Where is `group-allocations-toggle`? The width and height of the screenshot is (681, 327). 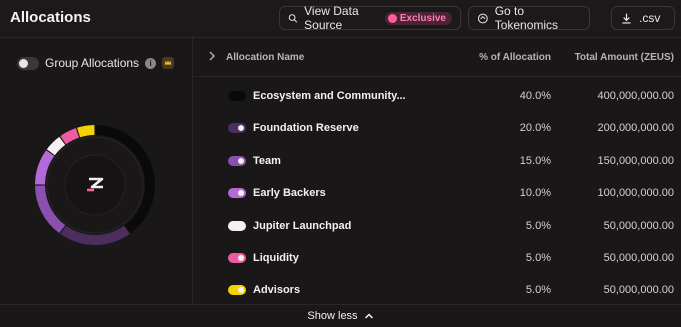
group-allocations-toggle is located at coordinates (28, 63).